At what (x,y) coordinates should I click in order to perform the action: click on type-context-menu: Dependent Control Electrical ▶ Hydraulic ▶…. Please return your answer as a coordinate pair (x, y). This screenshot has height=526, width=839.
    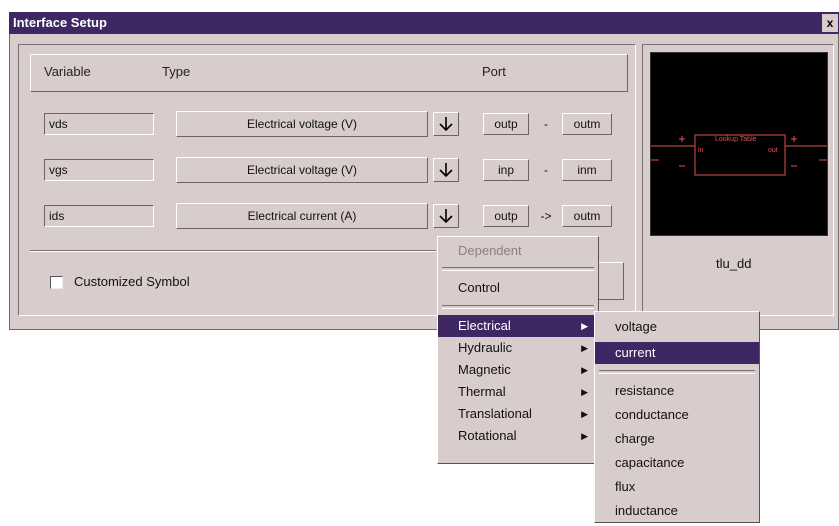
    Looking at the image, I should click on (518, 350).